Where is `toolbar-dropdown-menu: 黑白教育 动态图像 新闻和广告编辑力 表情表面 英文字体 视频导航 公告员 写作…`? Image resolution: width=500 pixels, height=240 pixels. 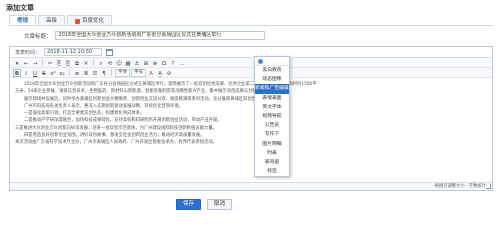 toolbar-dropdown-menu: 黑白教育 动态图像 新闻和广告编辑力 表情表面 英文字体 视频导航 公告员 写作… is located at coordinates (273, 117).